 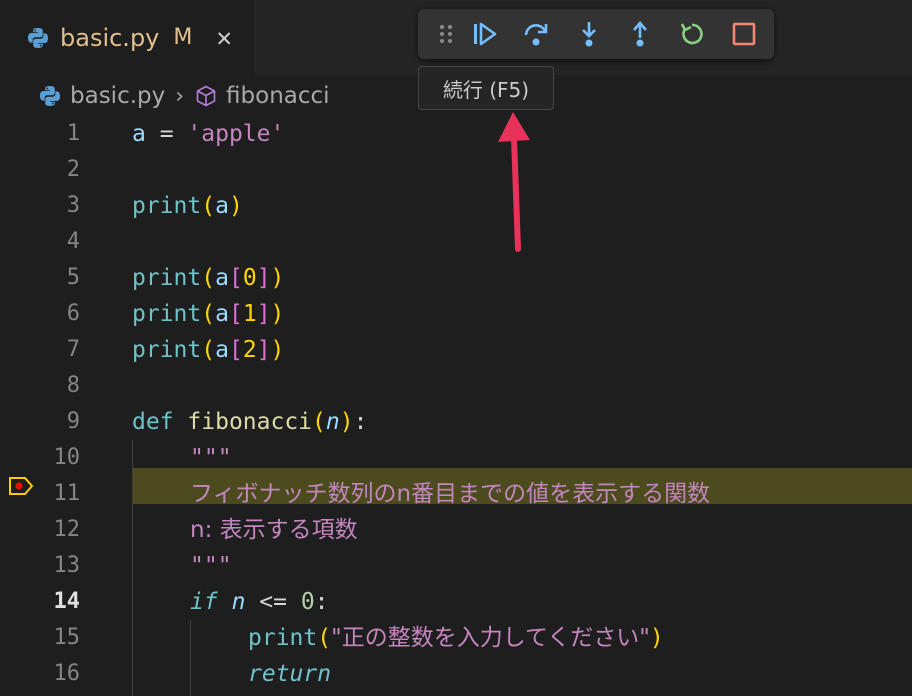 I want to click on code-token: def, so click(x=153, y=422).